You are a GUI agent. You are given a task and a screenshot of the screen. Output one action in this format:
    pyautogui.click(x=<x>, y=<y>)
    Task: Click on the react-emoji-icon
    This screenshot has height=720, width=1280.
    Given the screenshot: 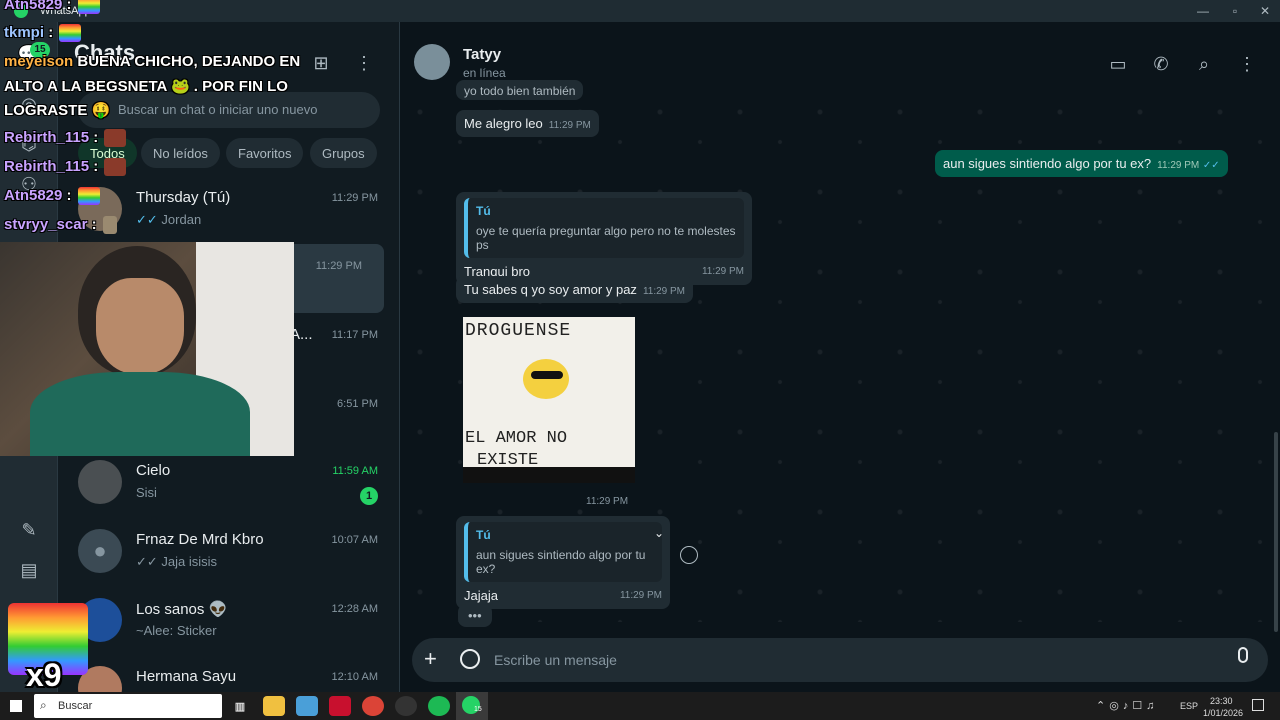 What is the action you would take?
    pyautogui.click(x=689, y=555)
    